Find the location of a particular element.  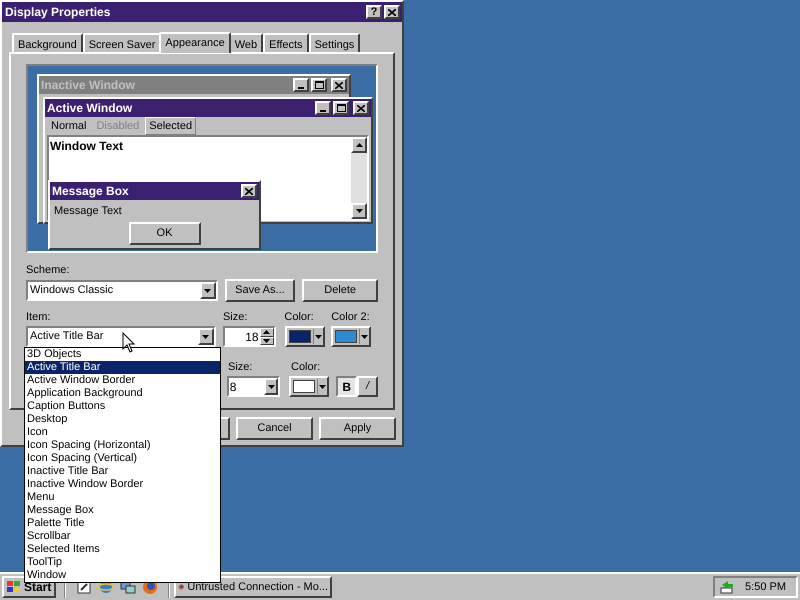

list-option: Application Background is located at coordinates (122, 393).